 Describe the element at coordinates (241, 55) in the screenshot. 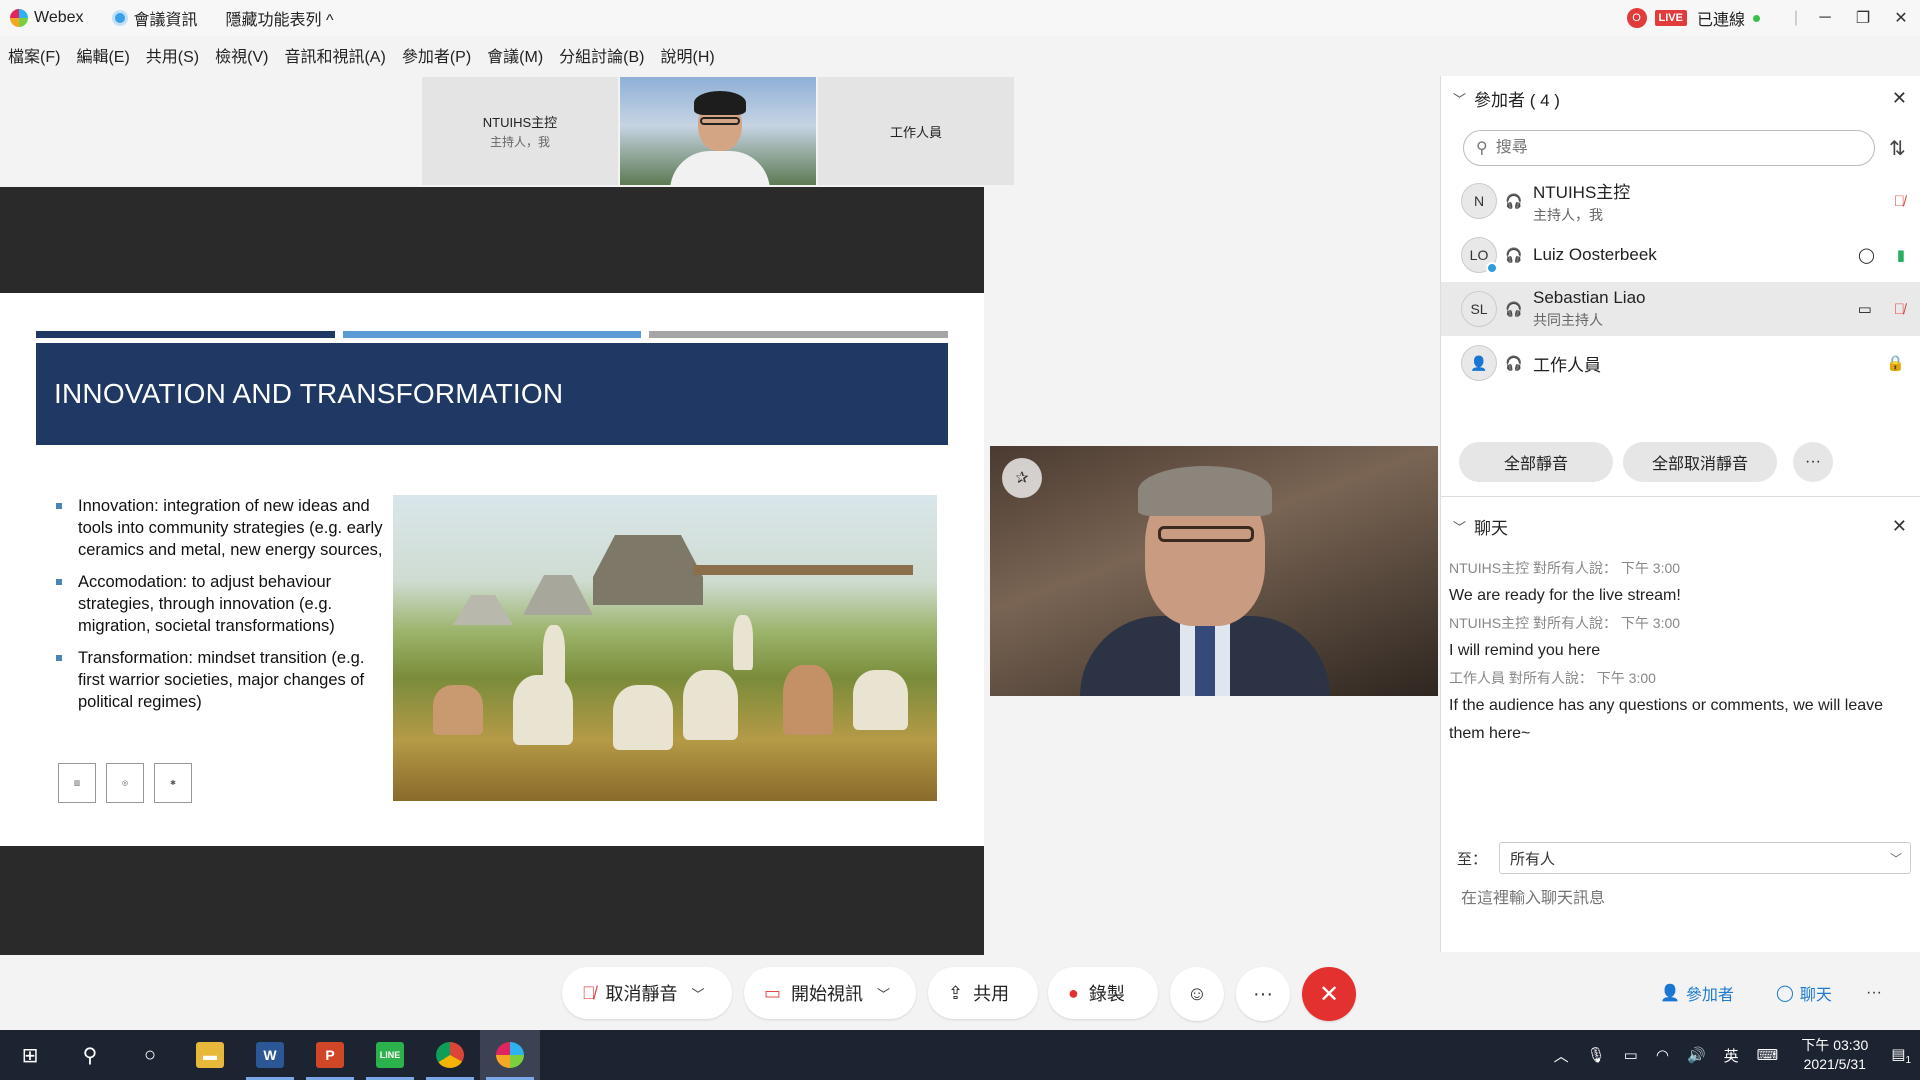

I see `menu-view: 檢視(V)` at that location.